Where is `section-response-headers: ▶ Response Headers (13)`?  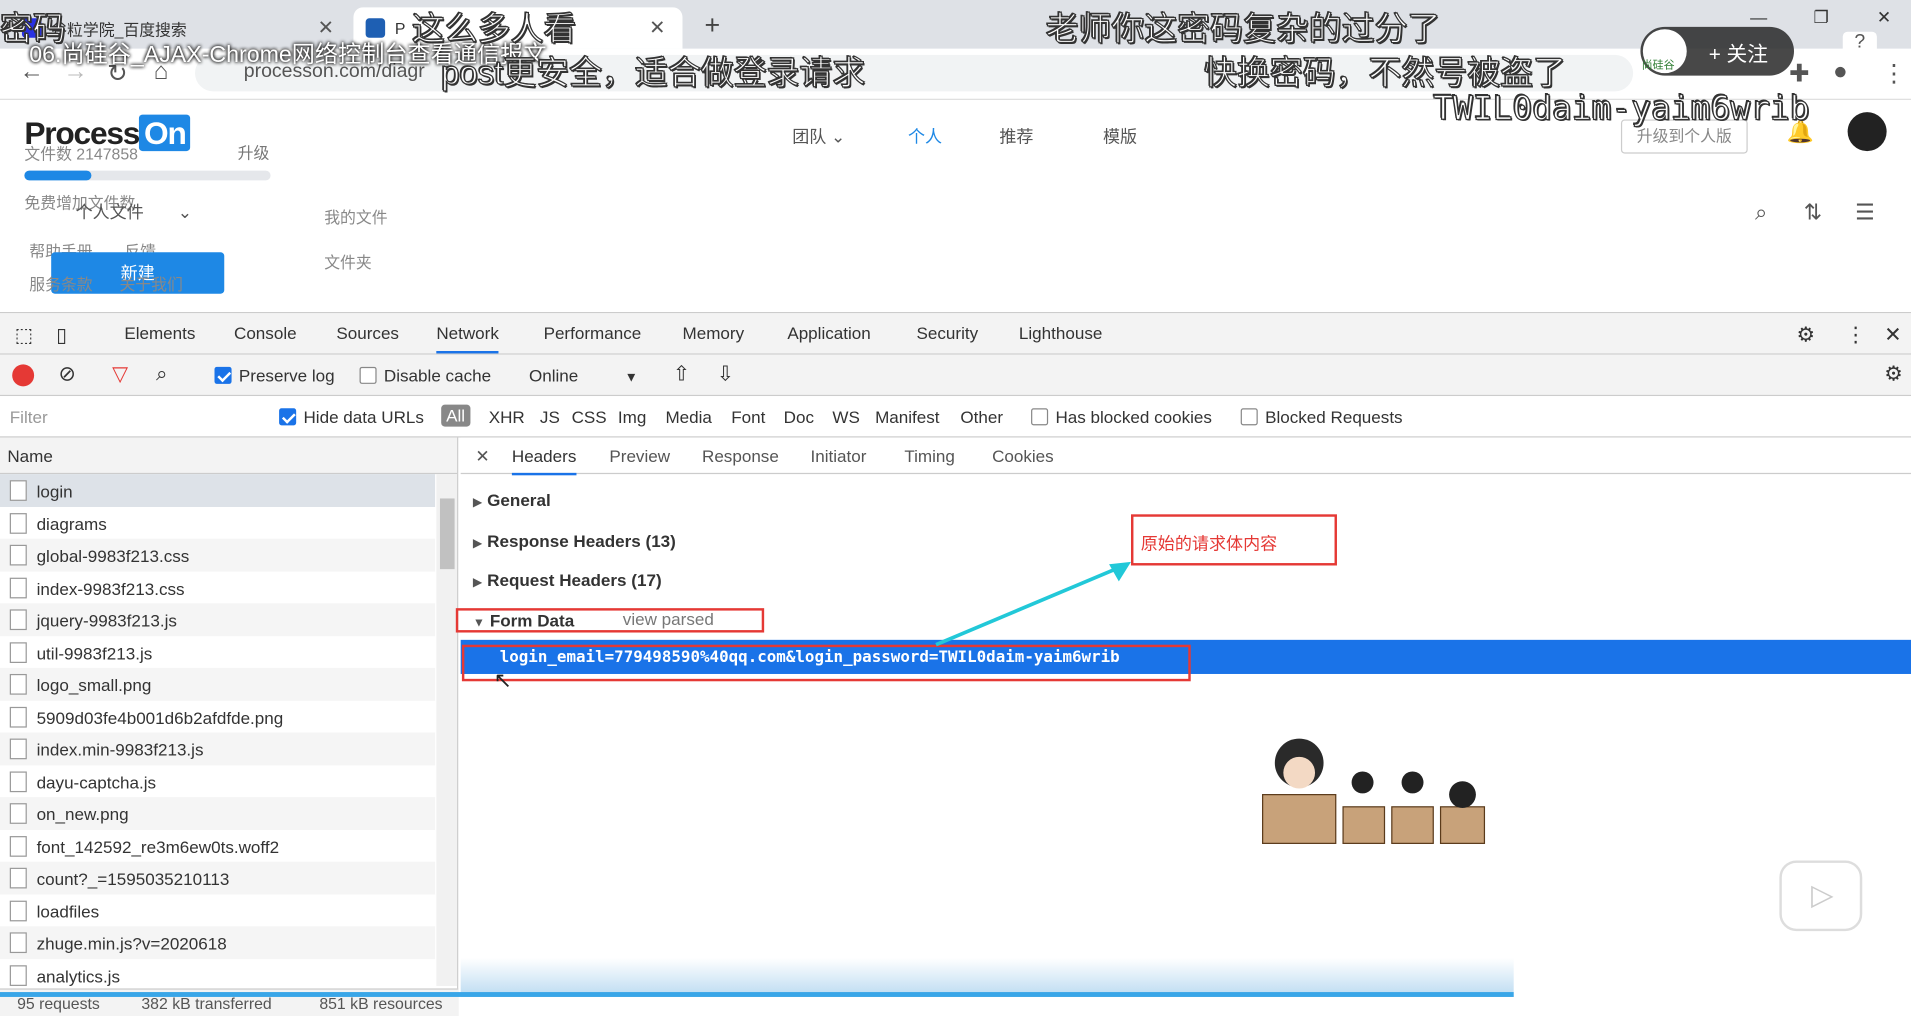
section-response-headers: ▶ Response Headers (13) is located at coordinates (574, 541).